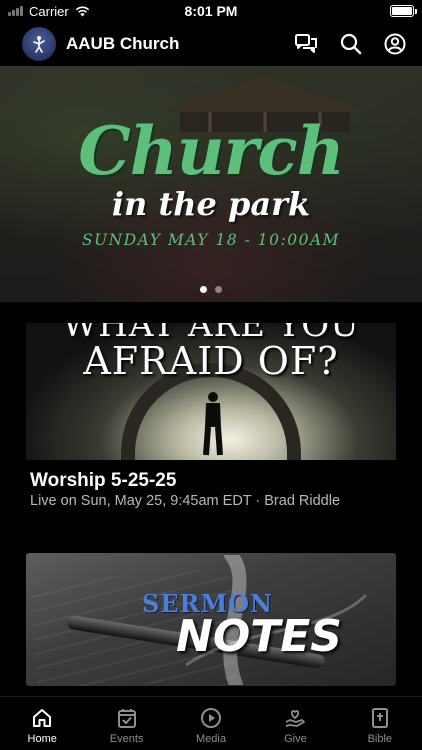 Image resolution: width=422 pixels, height=750 pixels. What do you see at coordinates (395, 44) in the screenshot?
I see `profile-icon` at bounding box center [395, 44].